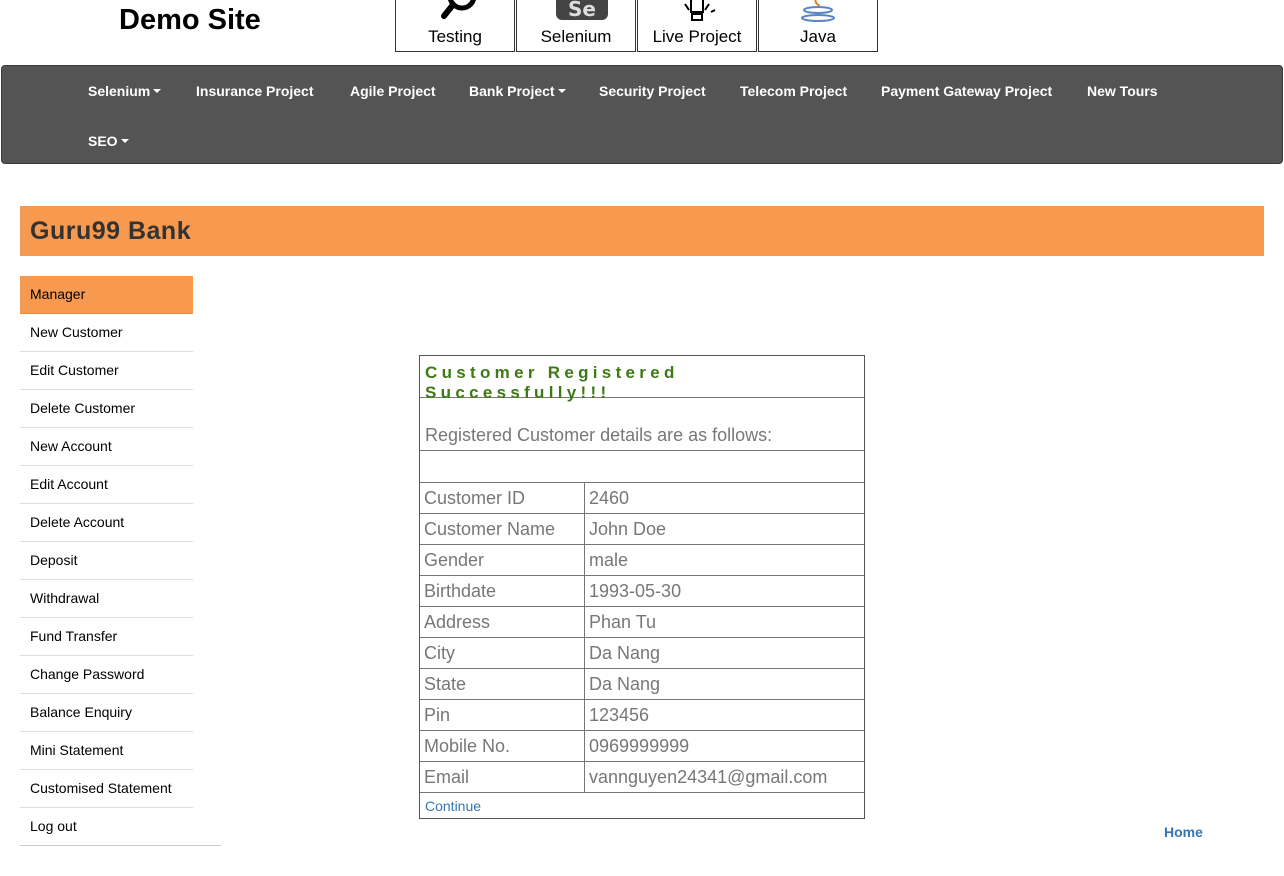 The image size is (1284, 876). Describe the element at coordinates (502, 746) in the screenshot. I see `row-label: Mobile No.` at that location.